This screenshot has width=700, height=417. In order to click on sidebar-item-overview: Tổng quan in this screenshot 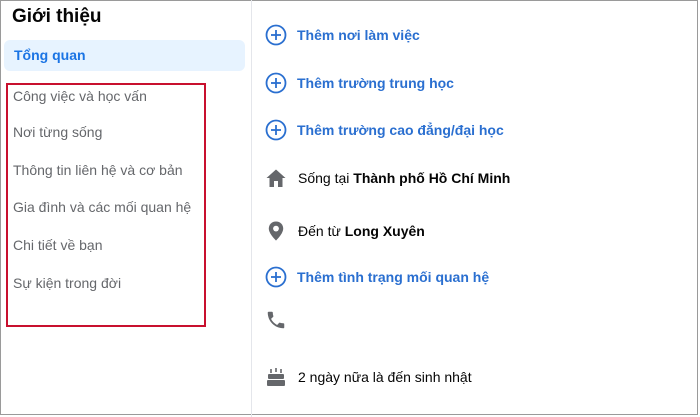, I will do `click(124, 55)`.